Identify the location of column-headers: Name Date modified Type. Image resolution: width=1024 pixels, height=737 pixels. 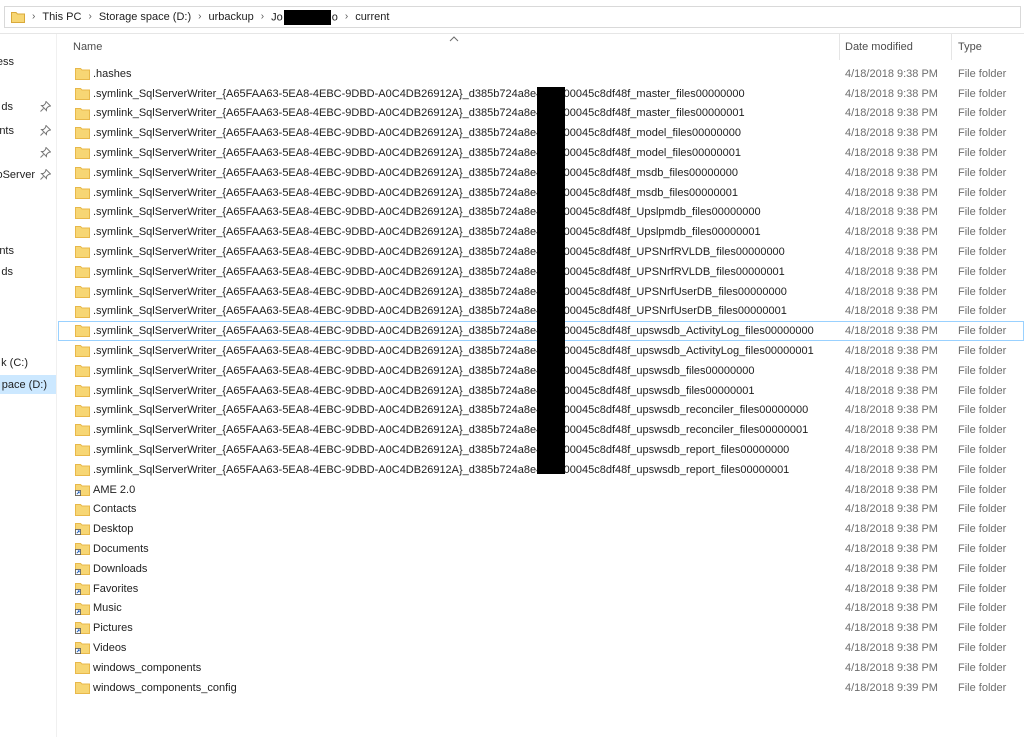
(541, 47).